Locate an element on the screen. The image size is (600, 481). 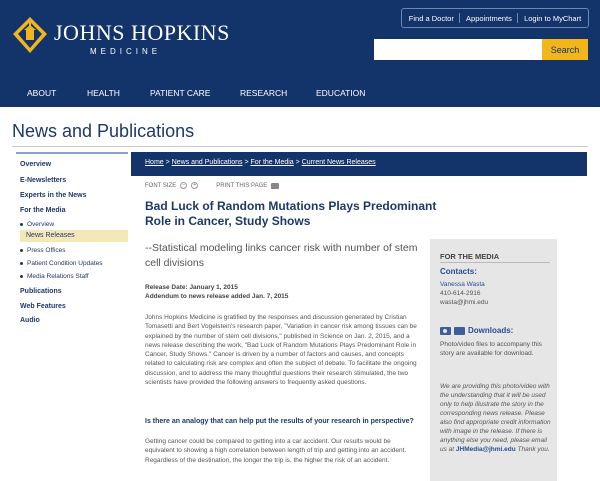
search-button: Search is located at coordinates (565, 49).